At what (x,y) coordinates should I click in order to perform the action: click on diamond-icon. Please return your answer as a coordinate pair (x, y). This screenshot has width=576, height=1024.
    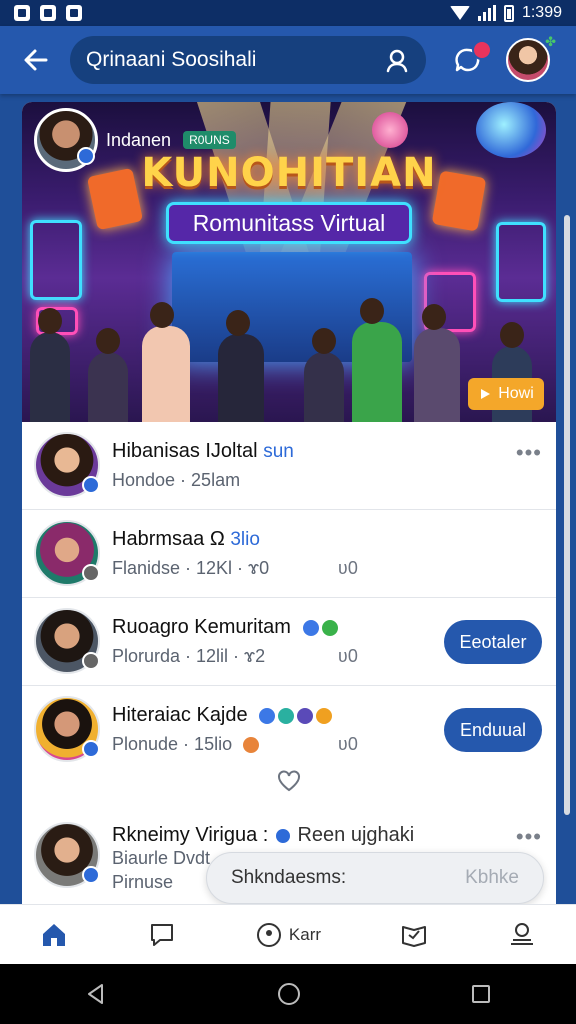
    Looking at the image, I should click on (310, 627).